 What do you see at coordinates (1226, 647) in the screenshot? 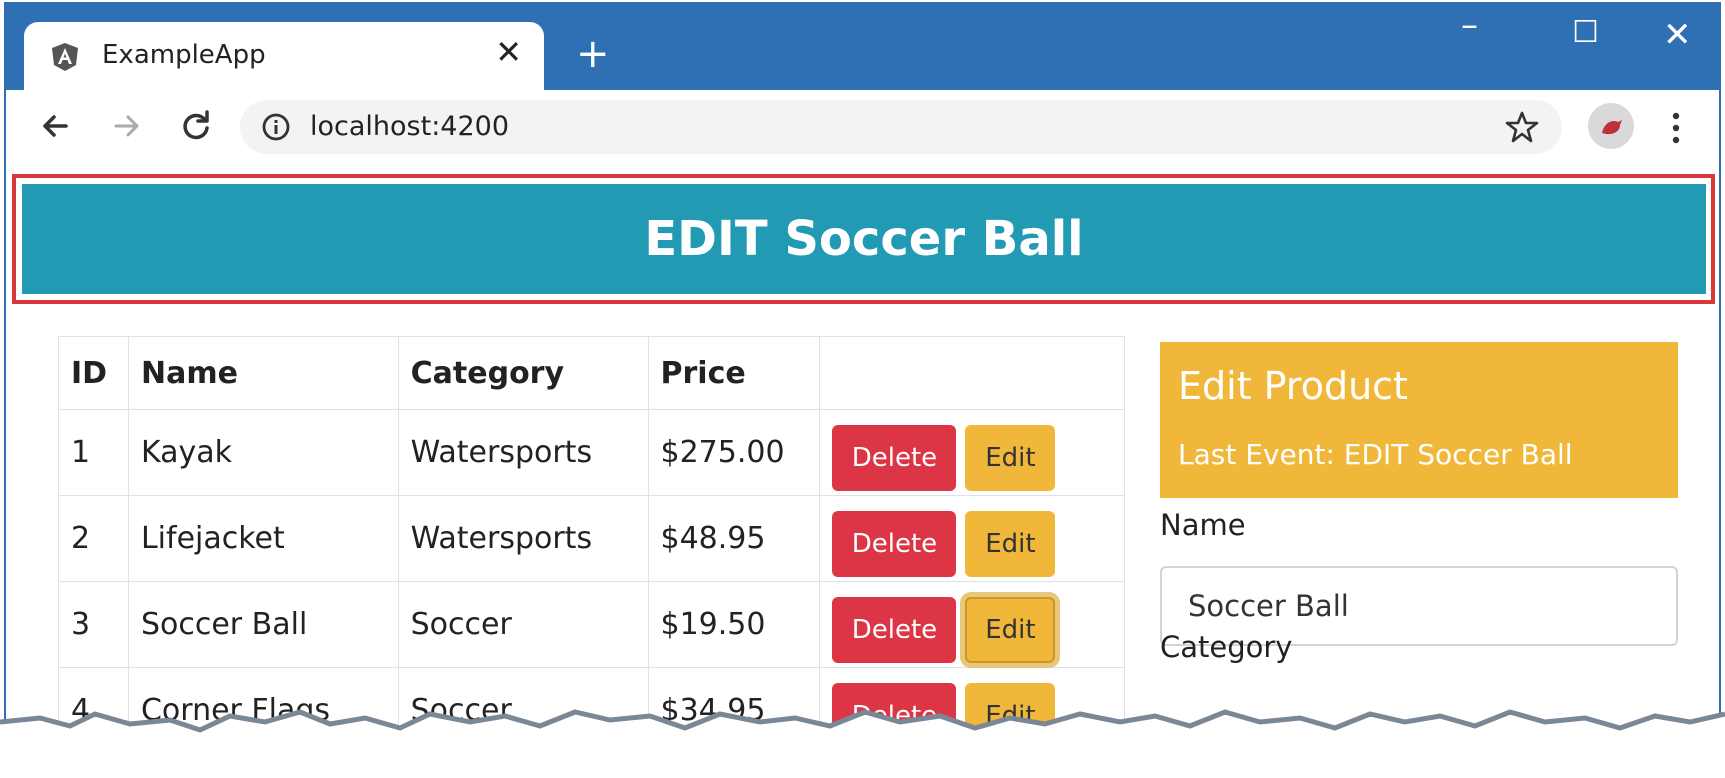
I see `category-label: Category` at bounding box center [1226, 647].